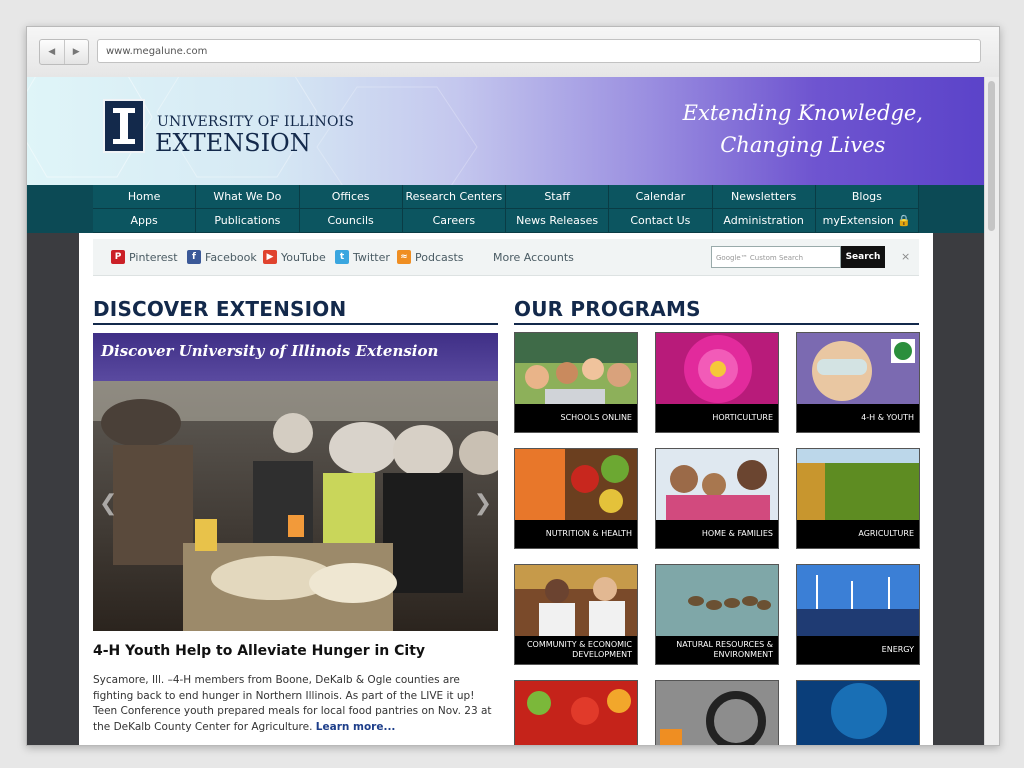 This screenshot has width=1024, height=768. What do you see at coordinates (576, 601) in the screenshot?
I see `community-photo` at bounding box center [576, 601].